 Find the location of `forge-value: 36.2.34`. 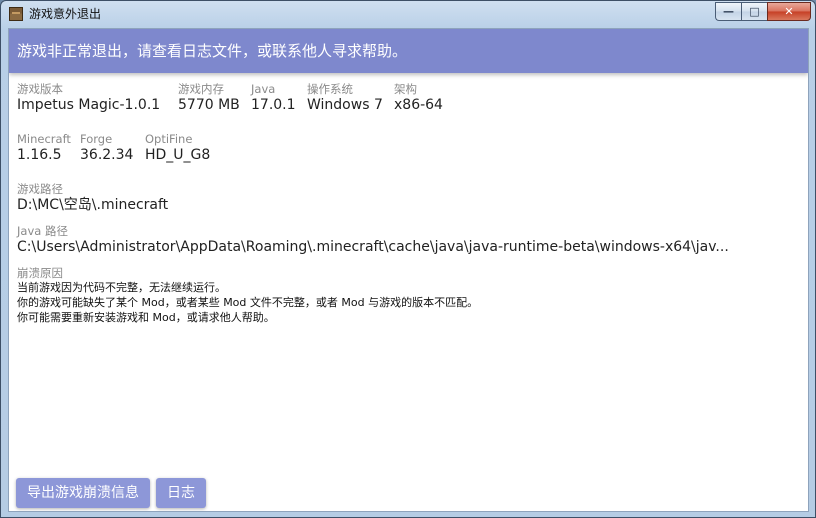

forge-value: 36.2.34 is located at coordinates (107, 155).